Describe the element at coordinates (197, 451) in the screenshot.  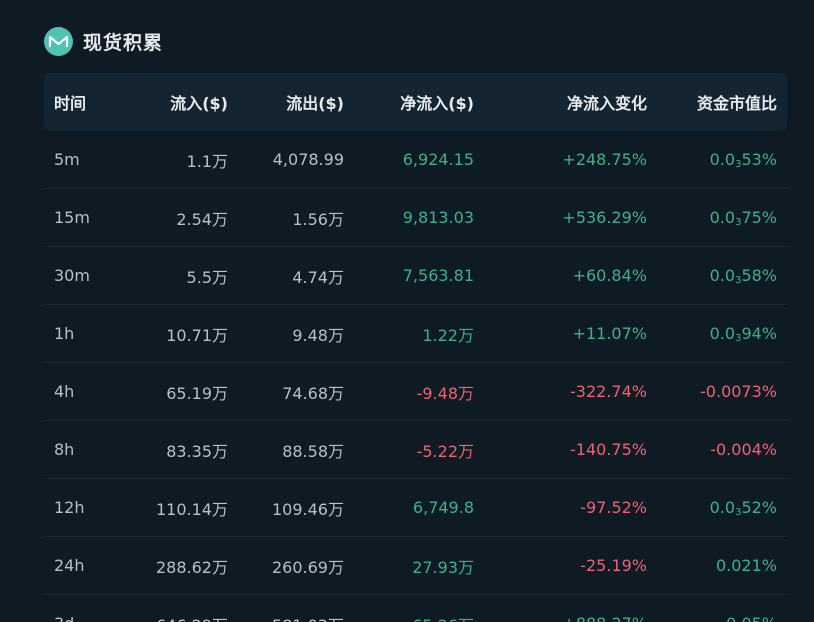
I see `cell-inflow: 83.35万` at that location.